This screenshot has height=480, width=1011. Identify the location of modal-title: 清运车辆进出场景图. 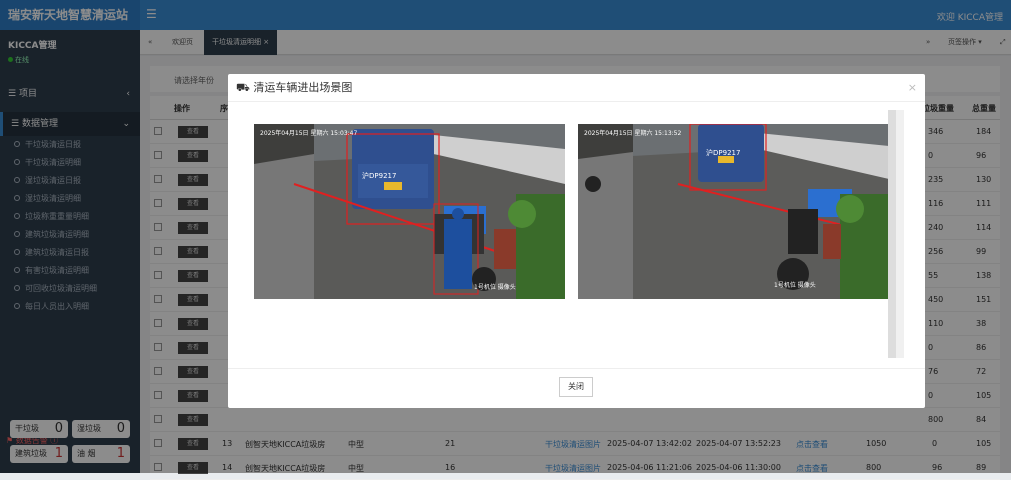
(303, 87).